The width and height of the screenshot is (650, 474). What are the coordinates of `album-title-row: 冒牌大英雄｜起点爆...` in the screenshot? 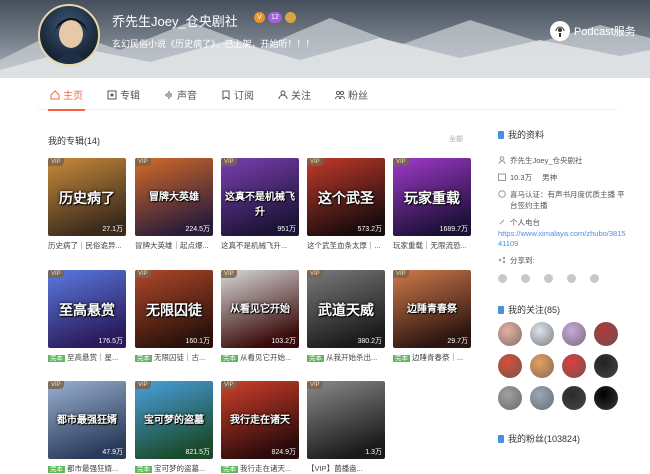 It's located at (174, 245).